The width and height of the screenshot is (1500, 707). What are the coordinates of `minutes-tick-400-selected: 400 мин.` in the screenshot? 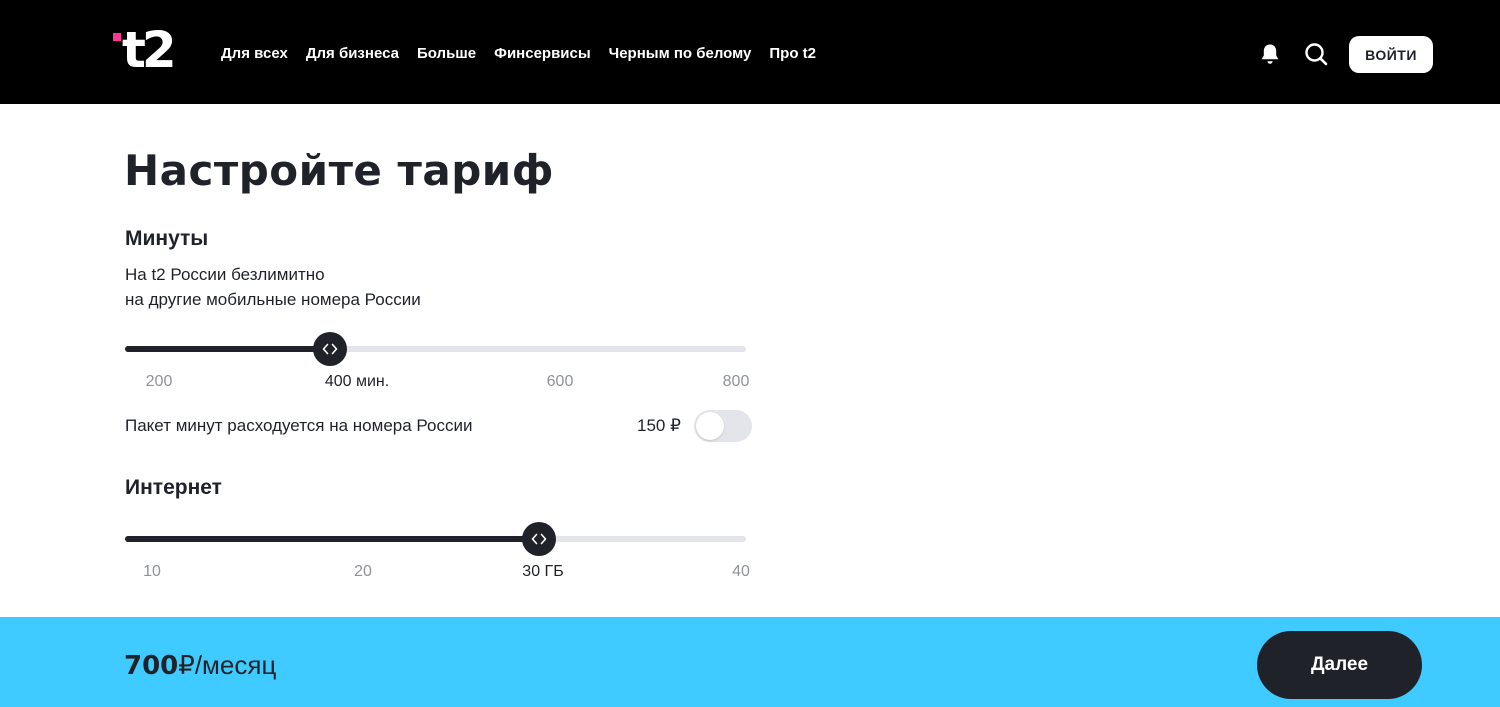 It's located at (357, 382).